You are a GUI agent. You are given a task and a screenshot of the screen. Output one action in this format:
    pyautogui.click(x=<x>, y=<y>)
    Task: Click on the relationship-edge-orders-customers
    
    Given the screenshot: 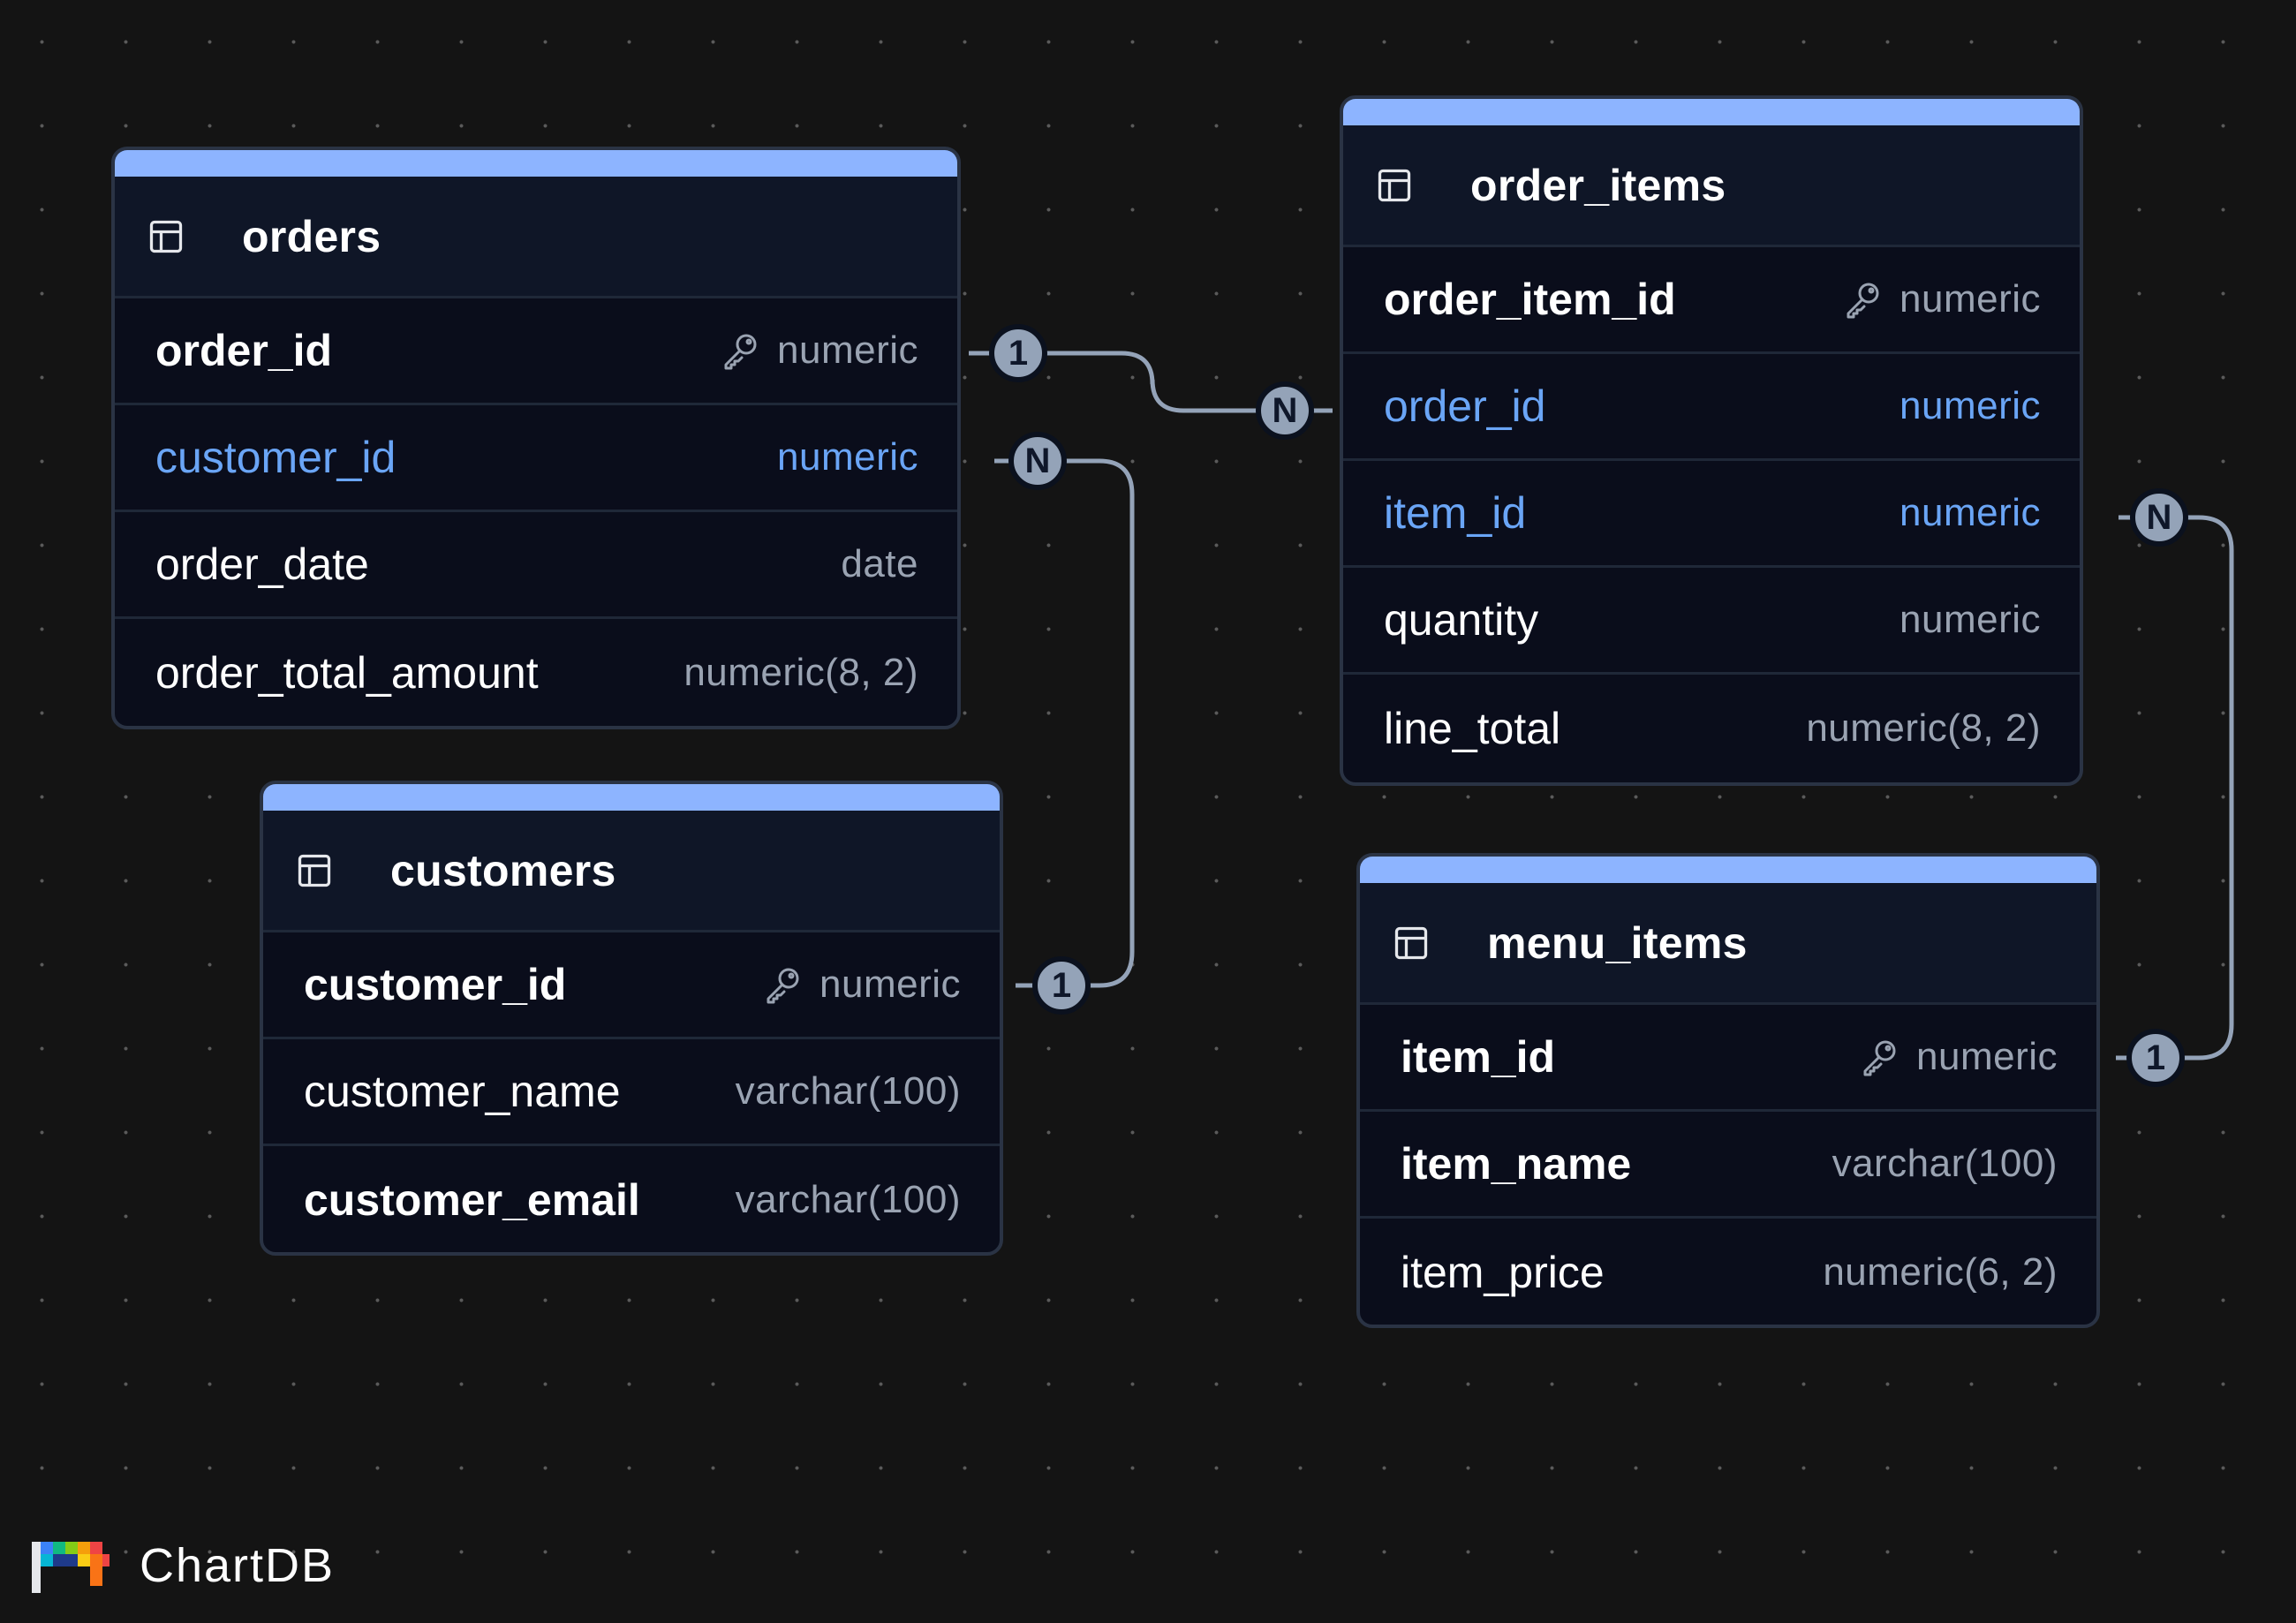 What is the action you would take?
    pyautogui.click(x=1064, y=723)
    